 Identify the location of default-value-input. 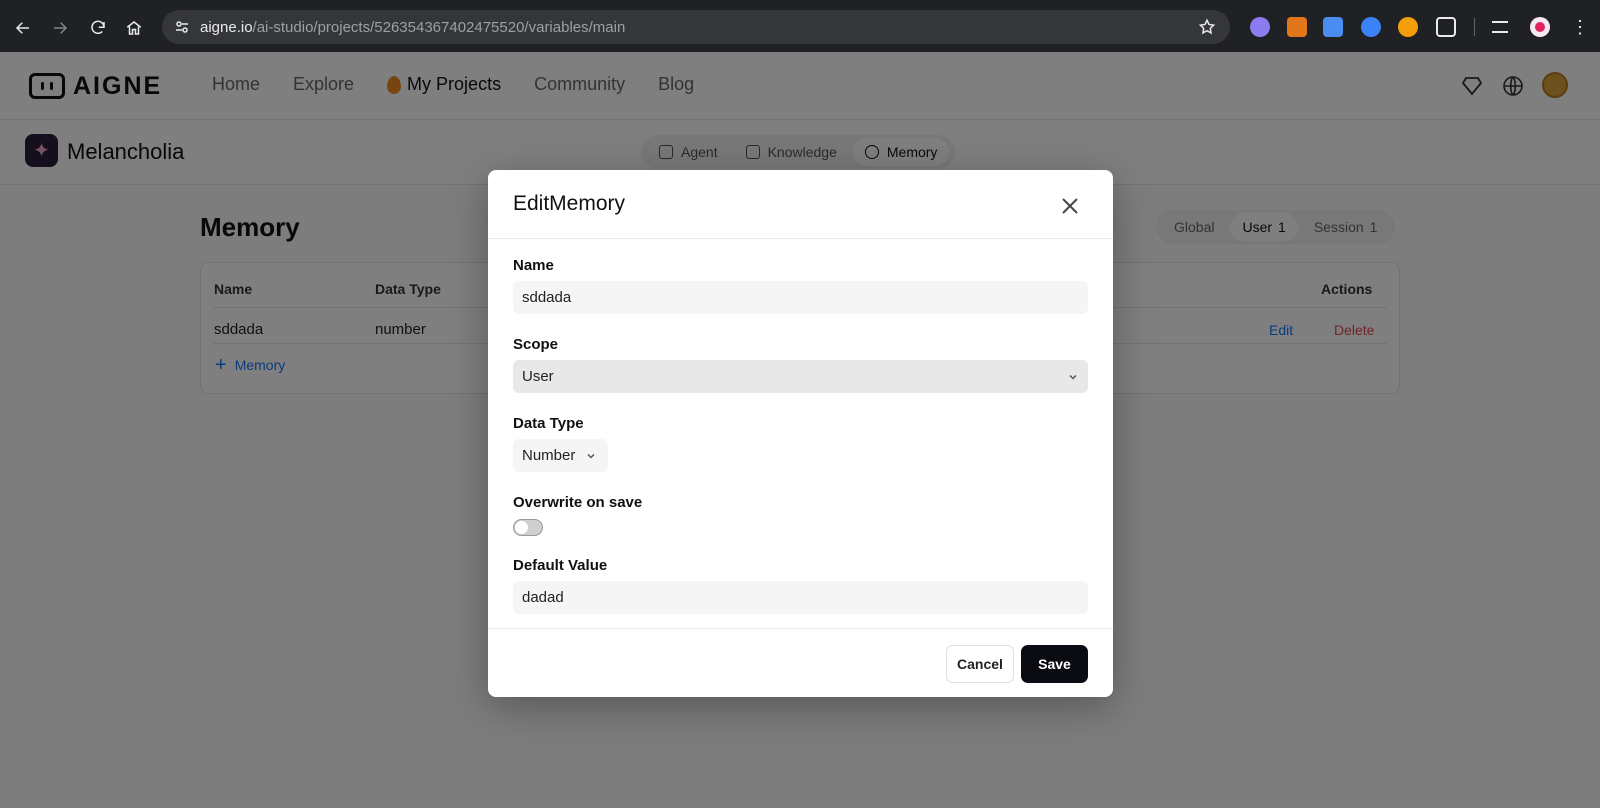
(800, 597).